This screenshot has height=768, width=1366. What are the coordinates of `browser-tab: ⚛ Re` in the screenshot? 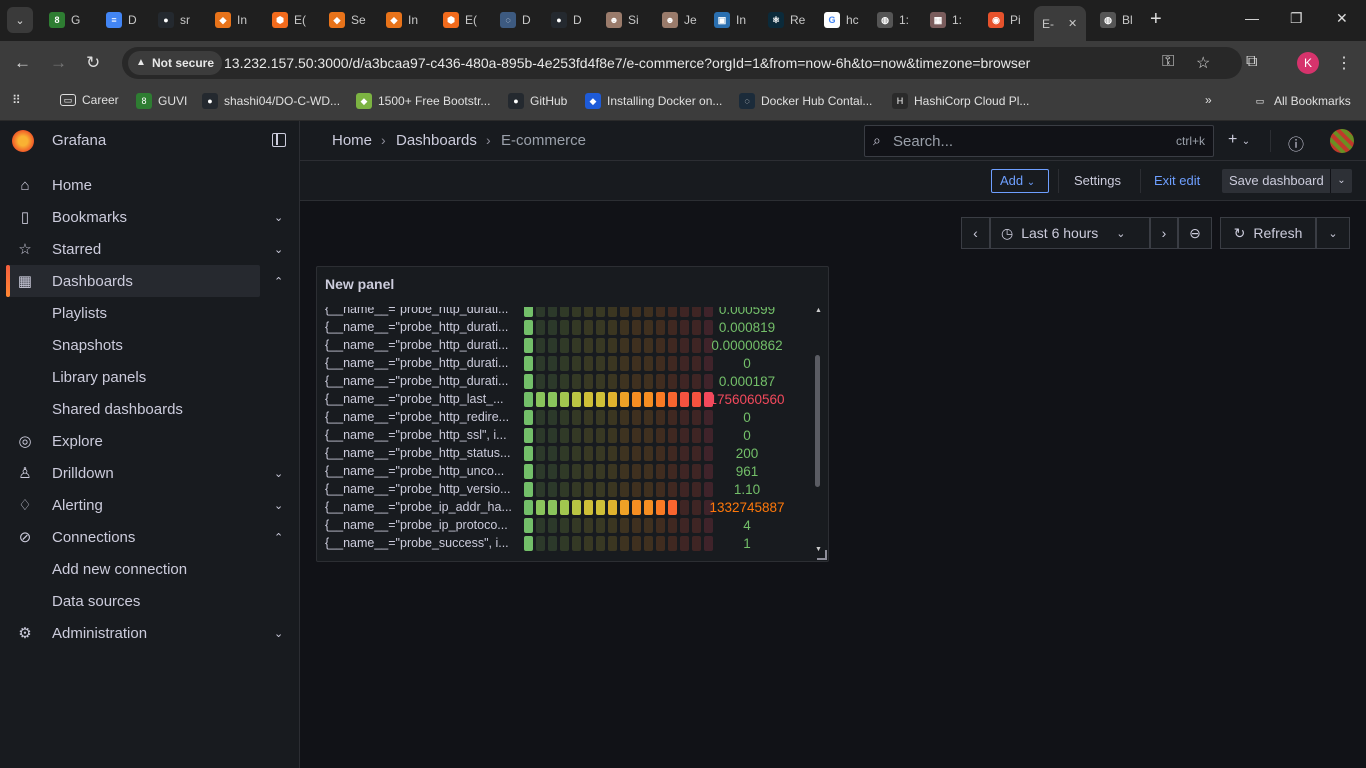 It's located at (787, 20).